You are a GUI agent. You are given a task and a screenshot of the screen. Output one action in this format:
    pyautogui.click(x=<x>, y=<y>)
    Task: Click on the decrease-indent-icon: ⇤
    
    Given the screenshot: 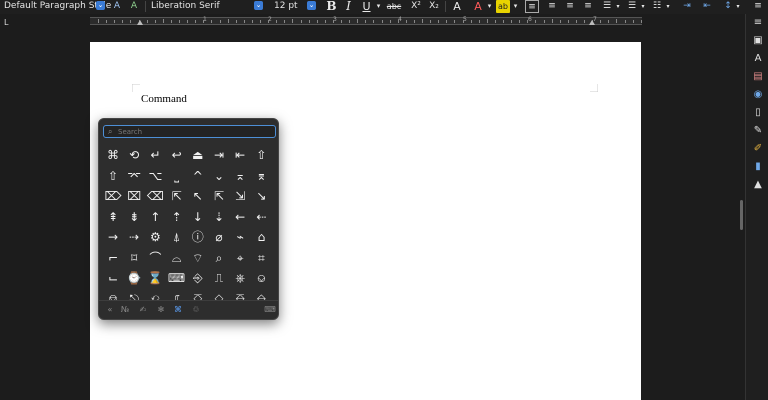 What is the action you would take?
    pyautogui.click(x=707, y=6)
    